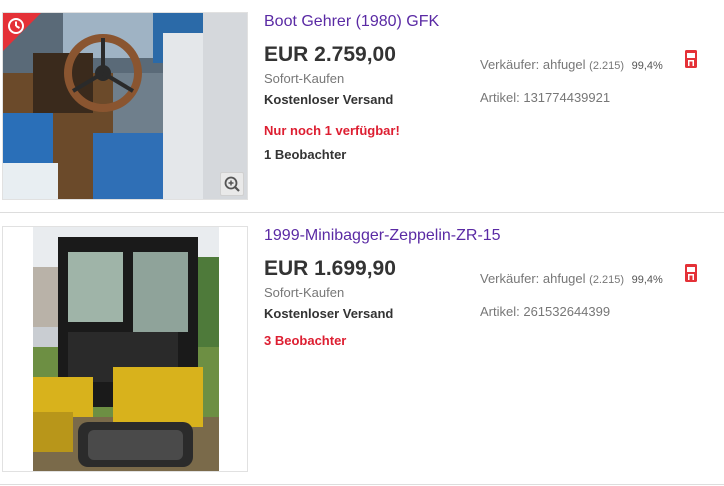 The height and width of the screenshot is (486, 724). What do you see at coordinates (330, 54) in the screenshot?
I see `listing-price: EUR 2.759,00` at bounding box center [330, 54].